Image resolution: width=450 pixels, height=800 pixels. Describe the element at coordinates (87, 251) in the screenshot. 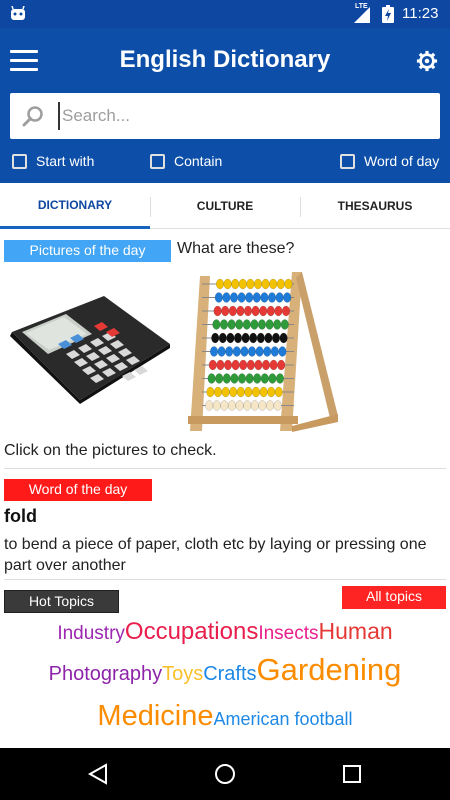

I see `pictures-of-day-label: Pictures of the day` at that location.